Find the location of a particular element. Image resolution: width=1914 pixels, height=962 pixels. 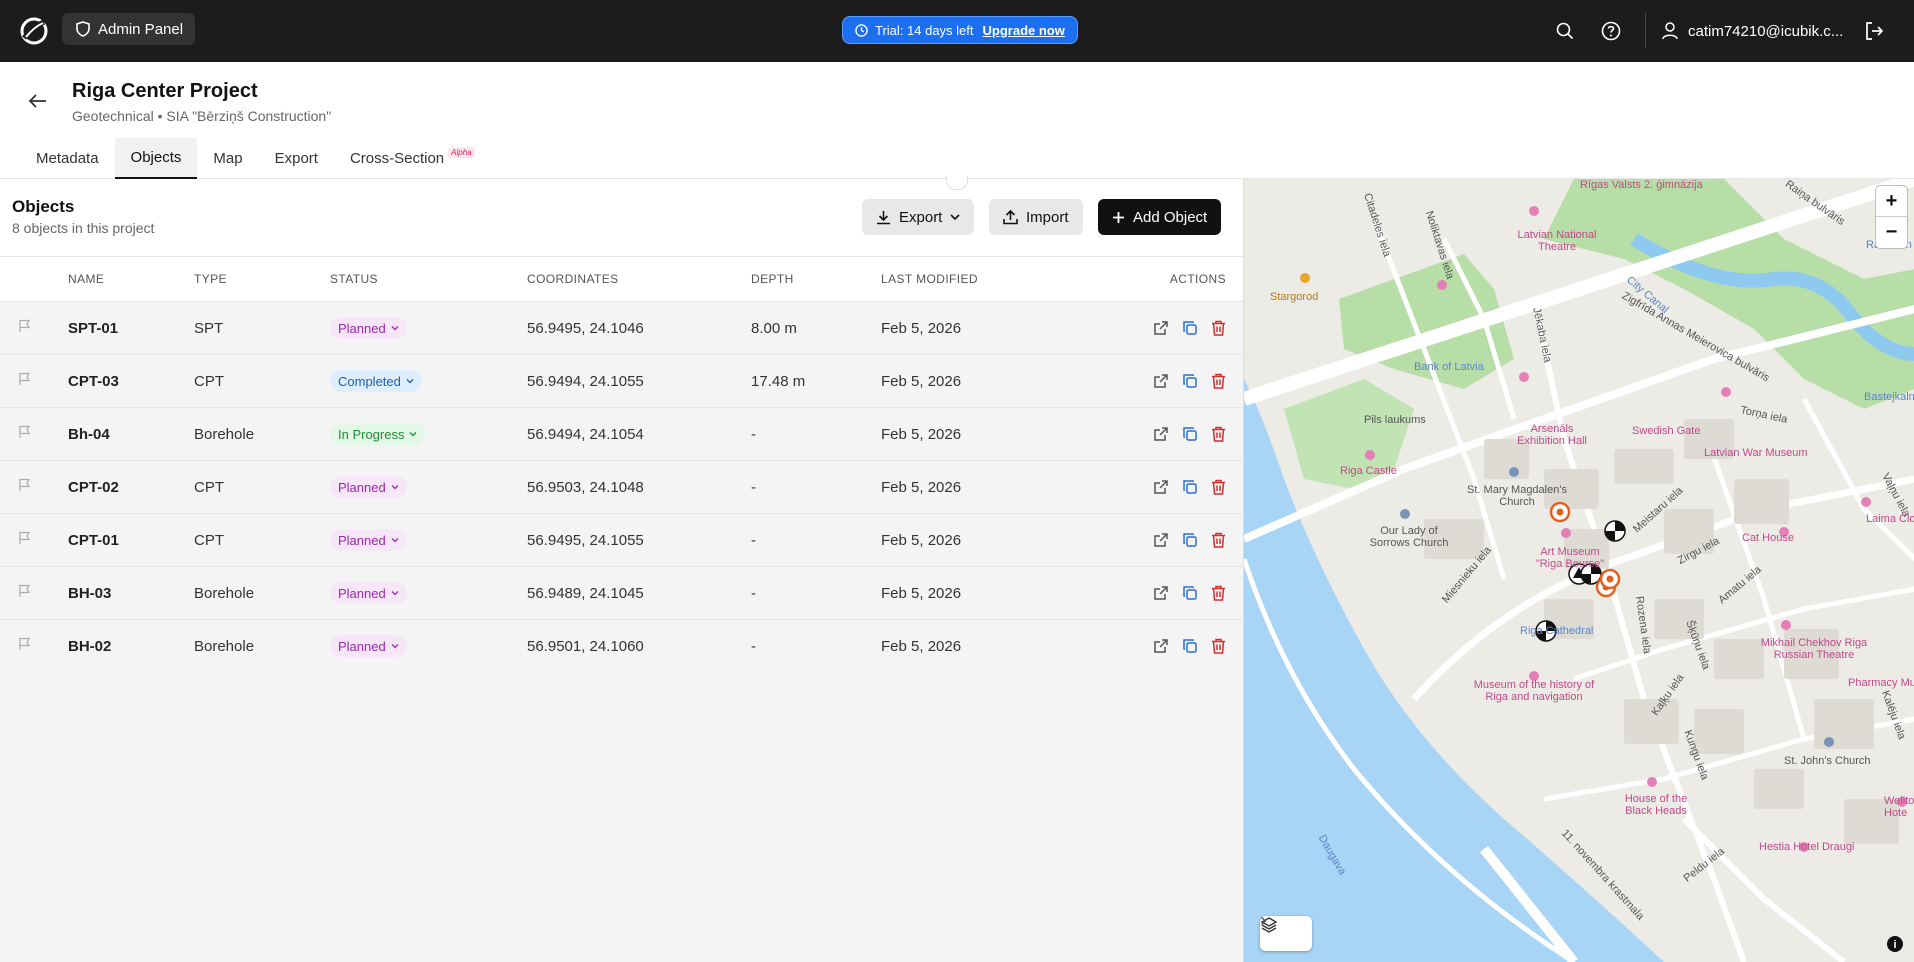

object-name: CPT-03 is located at coordinates (131, 381).